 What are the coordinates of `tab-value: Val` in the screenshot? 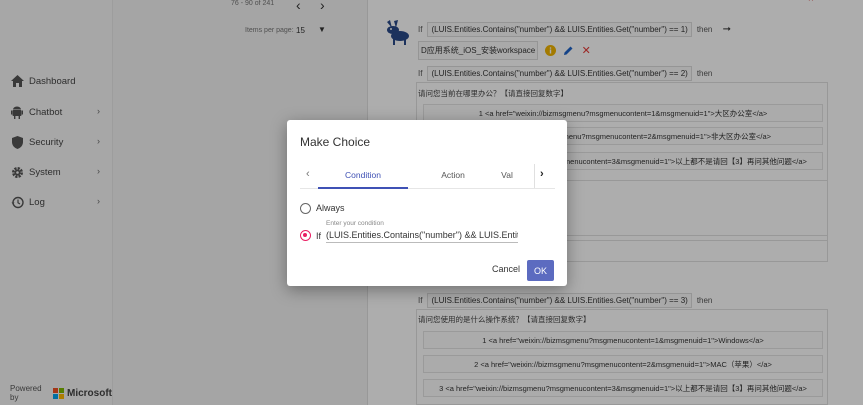 It's located at (507, 175).